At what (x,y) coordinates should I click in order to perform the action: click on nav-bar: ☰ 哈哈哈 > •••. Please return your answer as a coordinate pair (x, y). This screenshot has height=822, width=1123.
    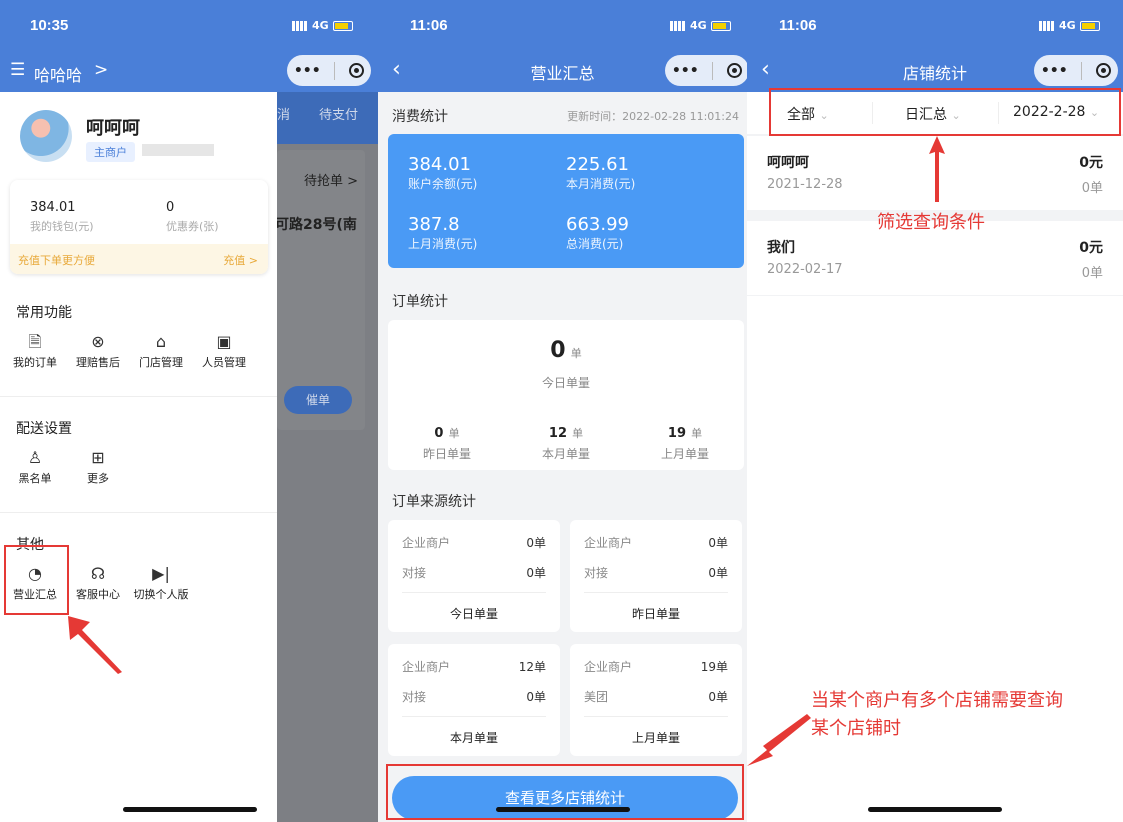
    Looking at the image, I should click on (189, 73).